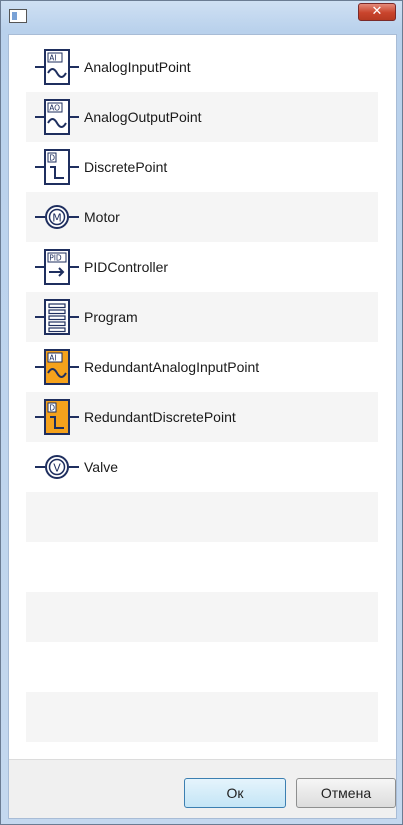  What do you see at coordinates (55, 258) in the screenshot?
I see `svg-text: PID` at bounding box center [55, 258].